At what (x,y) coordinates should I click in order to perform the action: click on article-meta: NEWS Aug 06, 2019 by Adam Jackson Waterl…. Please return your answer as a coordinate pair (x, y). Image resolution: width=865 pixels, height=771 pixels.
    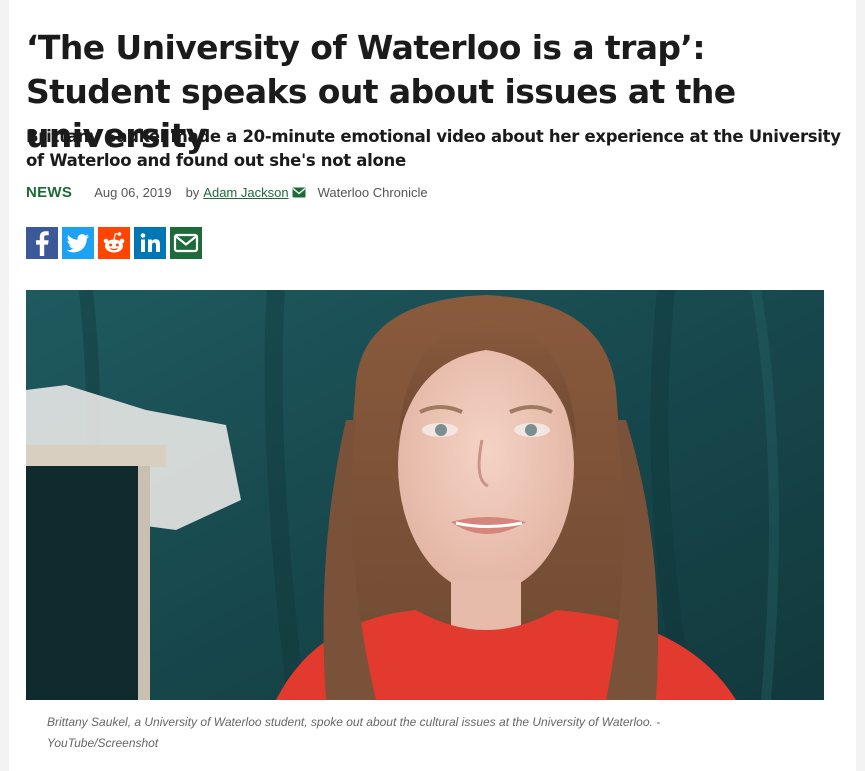
    Looking at the image, I should click on (227, 192).